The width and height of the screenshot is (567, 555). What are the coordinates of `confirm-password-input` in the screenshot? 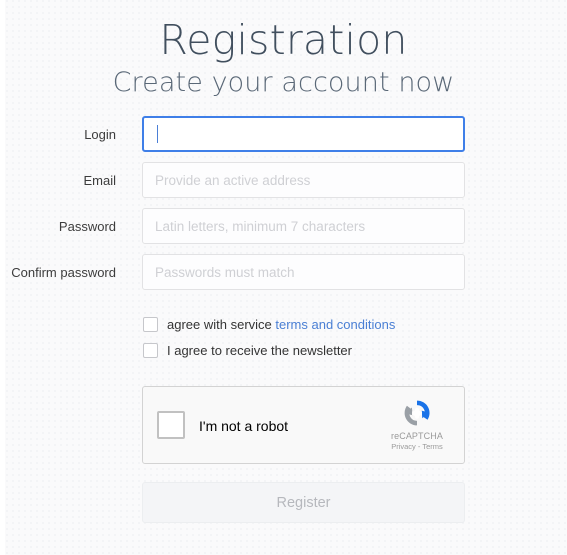 It's located at (303, 272).